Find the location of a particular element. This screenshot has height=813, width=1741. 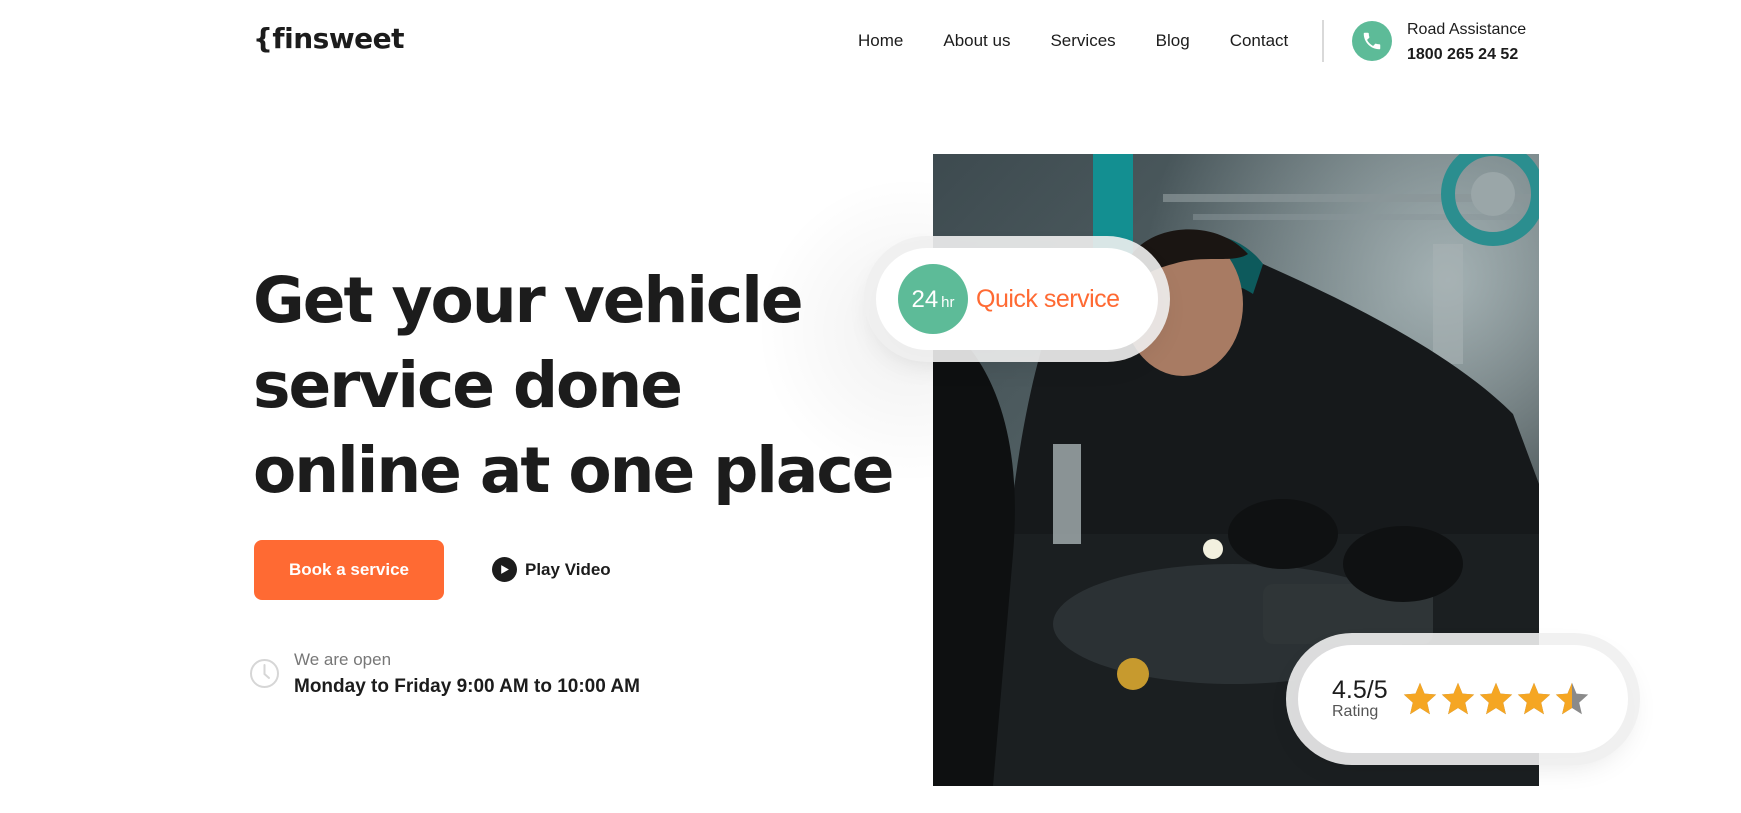

quick-service-number: 24 is located at coordinates (925, 299).